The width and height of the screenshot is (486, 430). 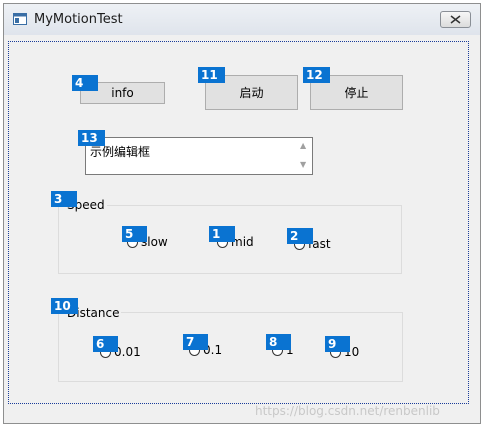 What do you see at coordinates (105, 344) in the screenshot?
I see `marker-badge-6: 6` at bounding box center [105, 344].